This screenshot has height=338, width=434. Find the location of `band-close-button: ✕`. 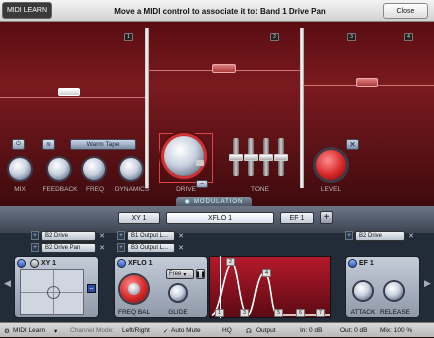

band-close-button: ✕ is located at coordinates (352, 144).